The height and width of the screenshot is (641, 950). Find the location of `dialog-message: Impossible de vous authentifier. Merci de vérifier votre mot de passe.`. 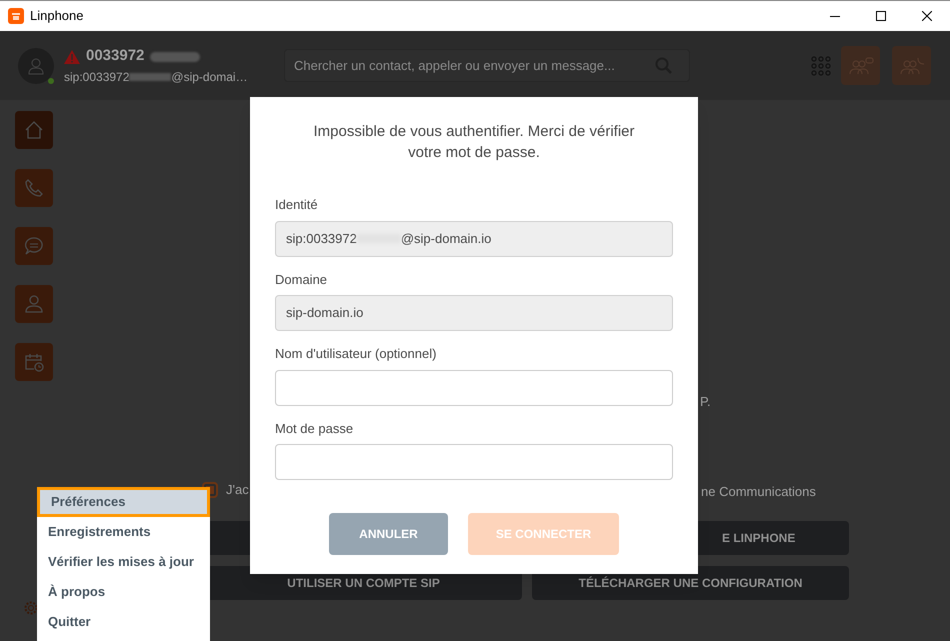

dialog-message: Impossible de vous authentifier. Merci de vérifier votre mot de passe. is located at coordinates (474, 142).